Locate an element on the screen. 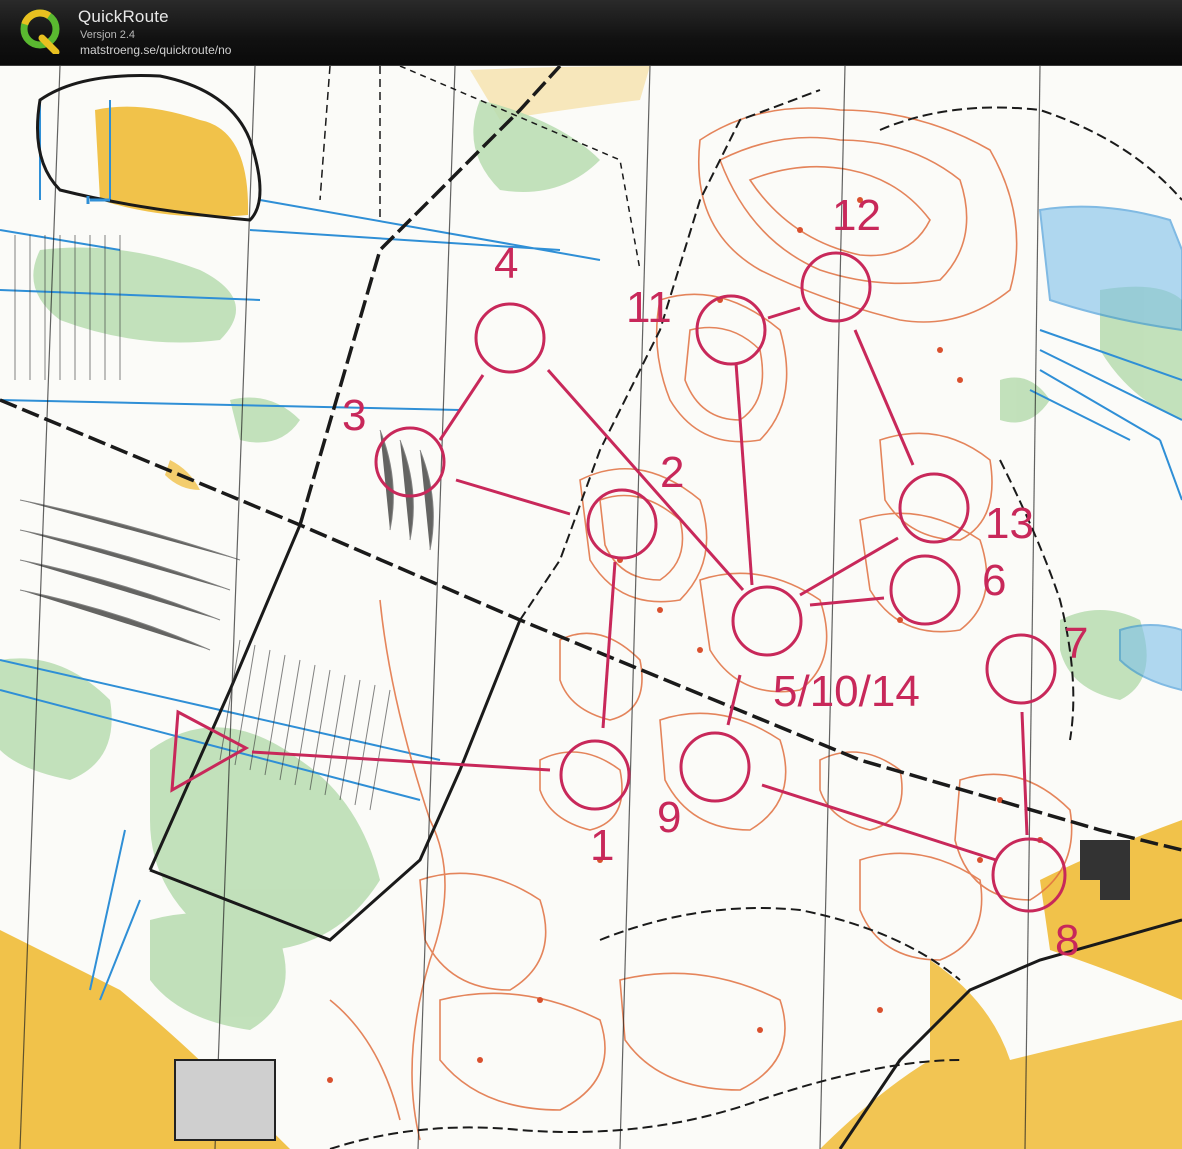 The height and width of the screenshot is (1149, 1182). app-url-link: matstroeng.se/quickroute/no is located at coordinates (155, 50).